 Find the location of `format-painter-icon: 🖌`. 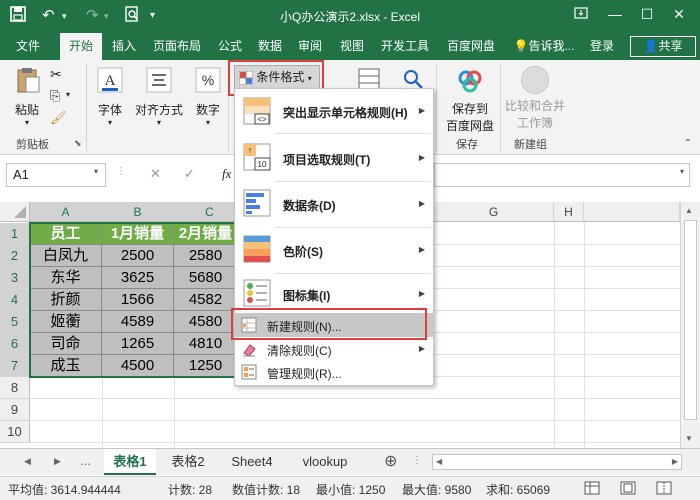

format-painter-icon: 🖌 is located at coordinates (58, 118).